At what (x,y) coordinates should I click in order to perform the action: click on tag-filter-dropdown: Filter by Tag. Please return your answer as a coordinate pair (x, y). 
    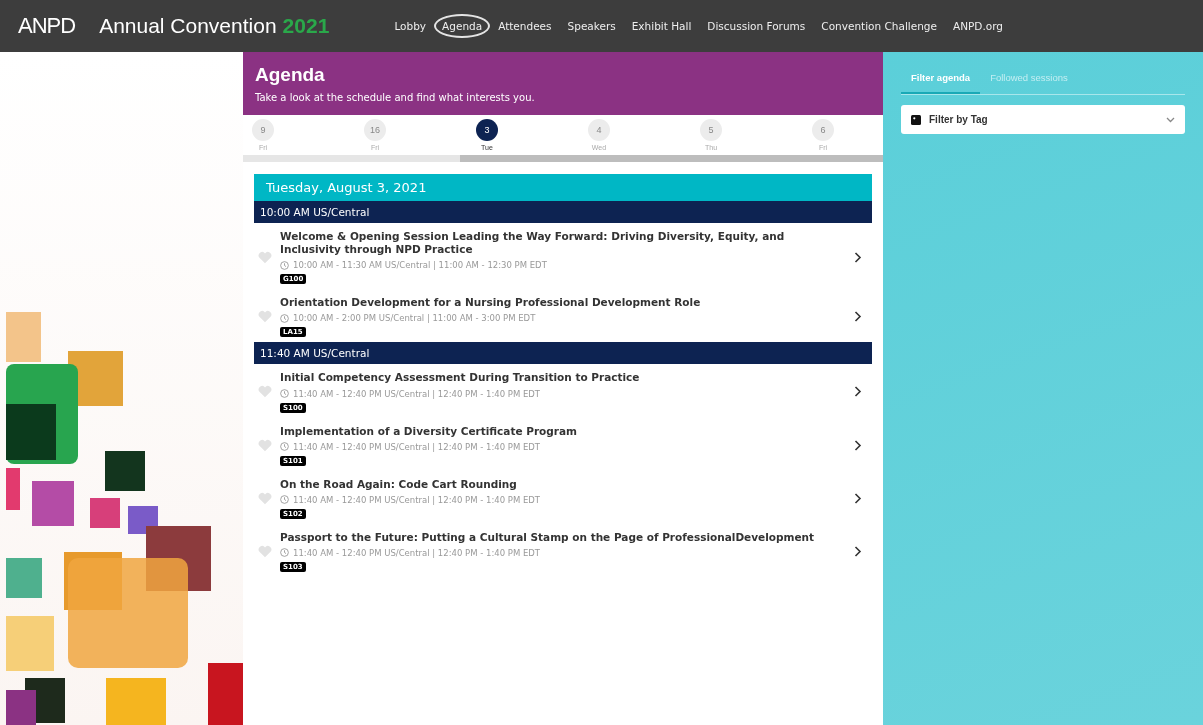
    Looking at the image, I should click on (1043, 119).